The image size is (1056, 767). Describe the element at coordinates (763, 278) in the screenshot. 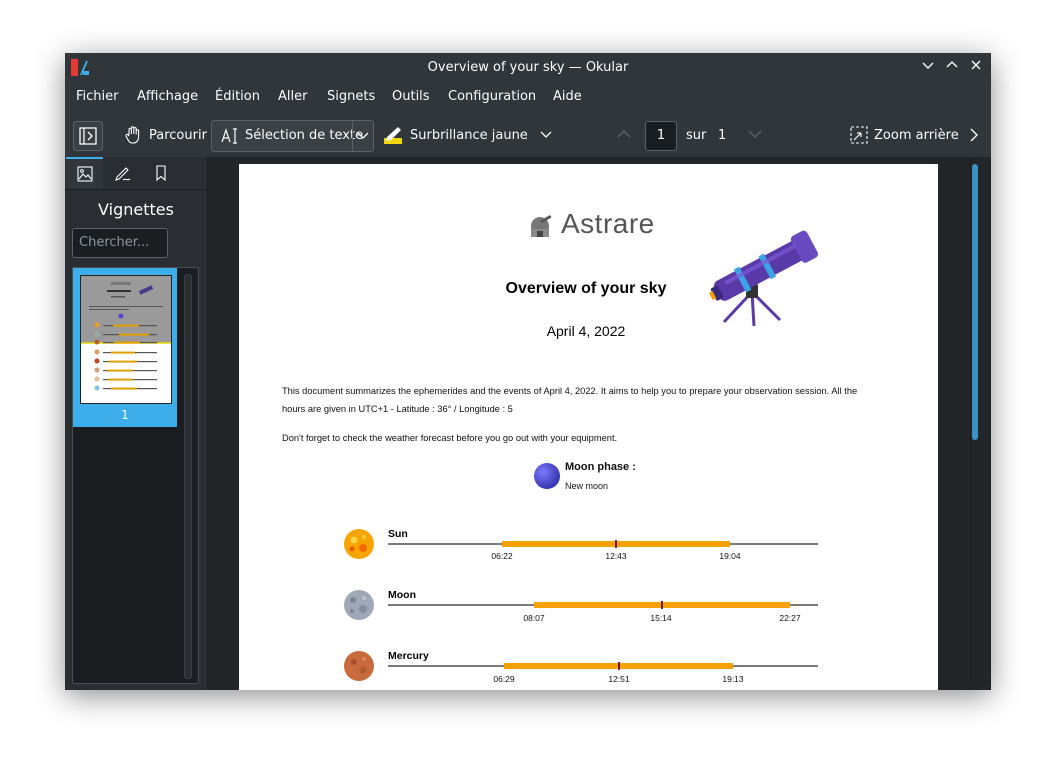

I see `telescope-illustration` at that location.